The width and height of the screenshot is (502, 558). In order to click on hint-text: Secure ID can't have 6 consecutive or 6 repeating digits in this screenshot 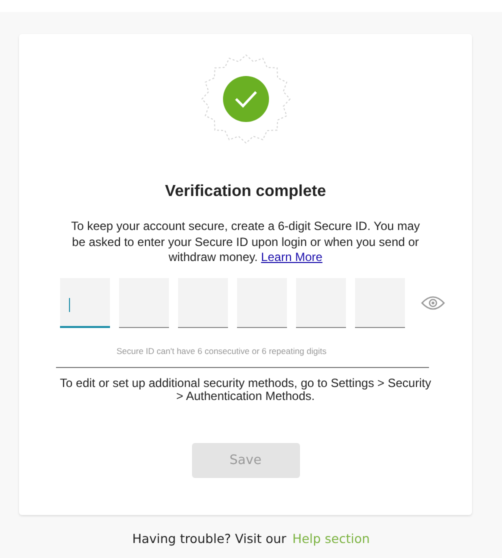, I will do `click(222, 351)`.